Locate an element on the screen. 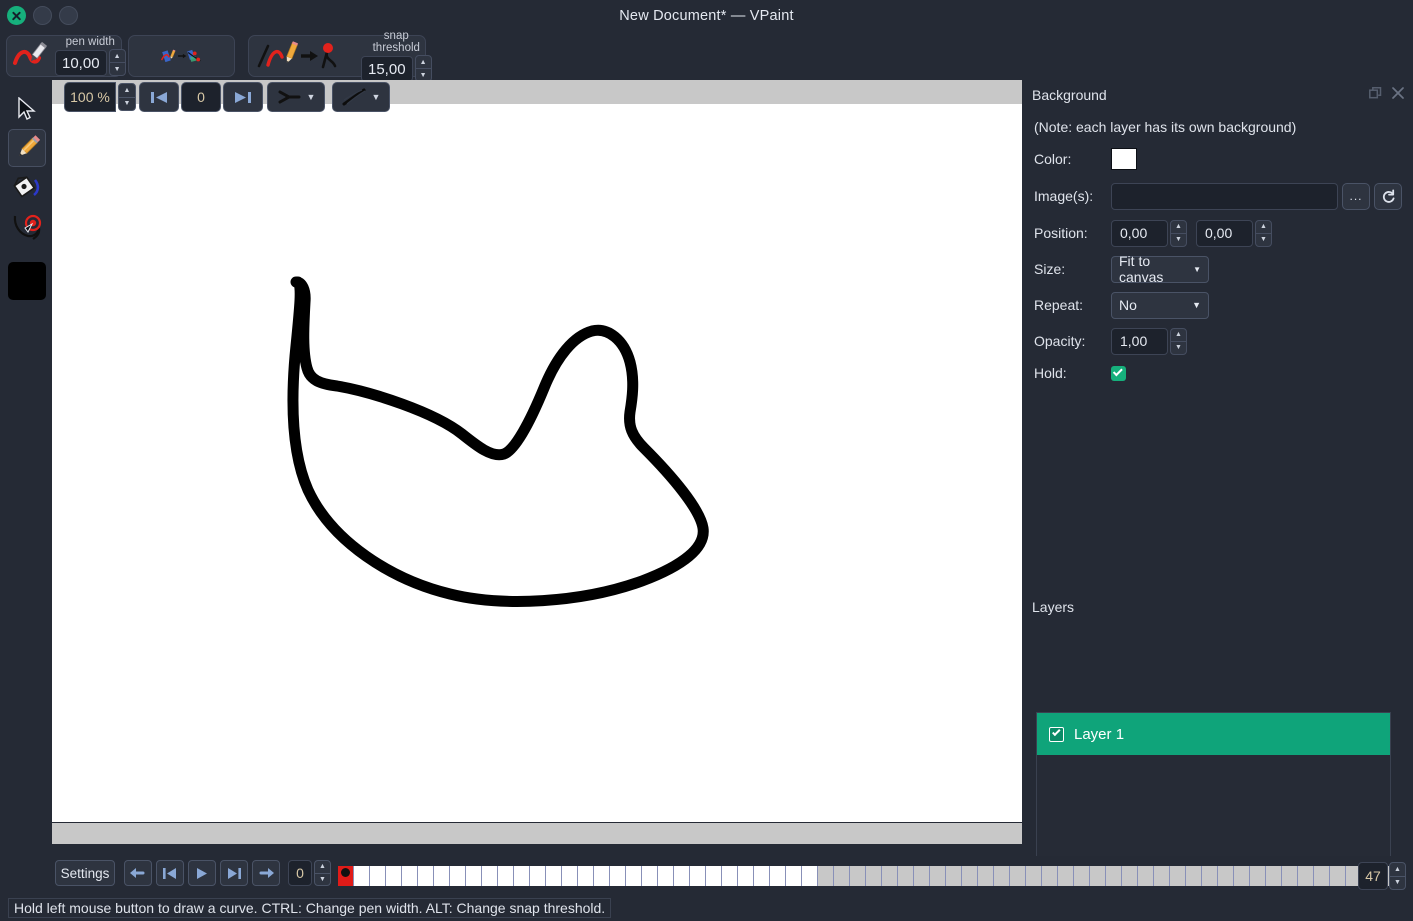 The image size is (1413, 921). end-frame-decrease: ▼ is located at coordinates (1397, 883).